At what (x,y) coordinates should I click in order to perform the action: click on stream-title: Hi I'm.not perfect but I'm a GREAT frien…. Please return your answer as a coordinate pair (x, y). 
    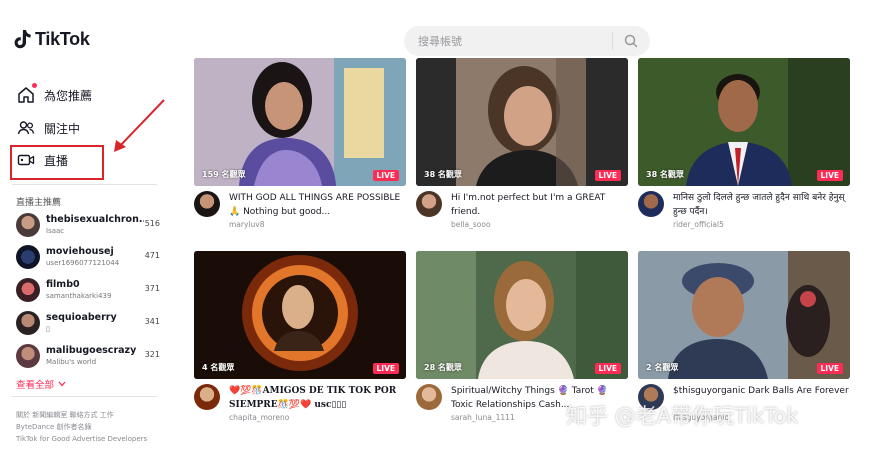
    Looking at the image, I should click on (539, 205).